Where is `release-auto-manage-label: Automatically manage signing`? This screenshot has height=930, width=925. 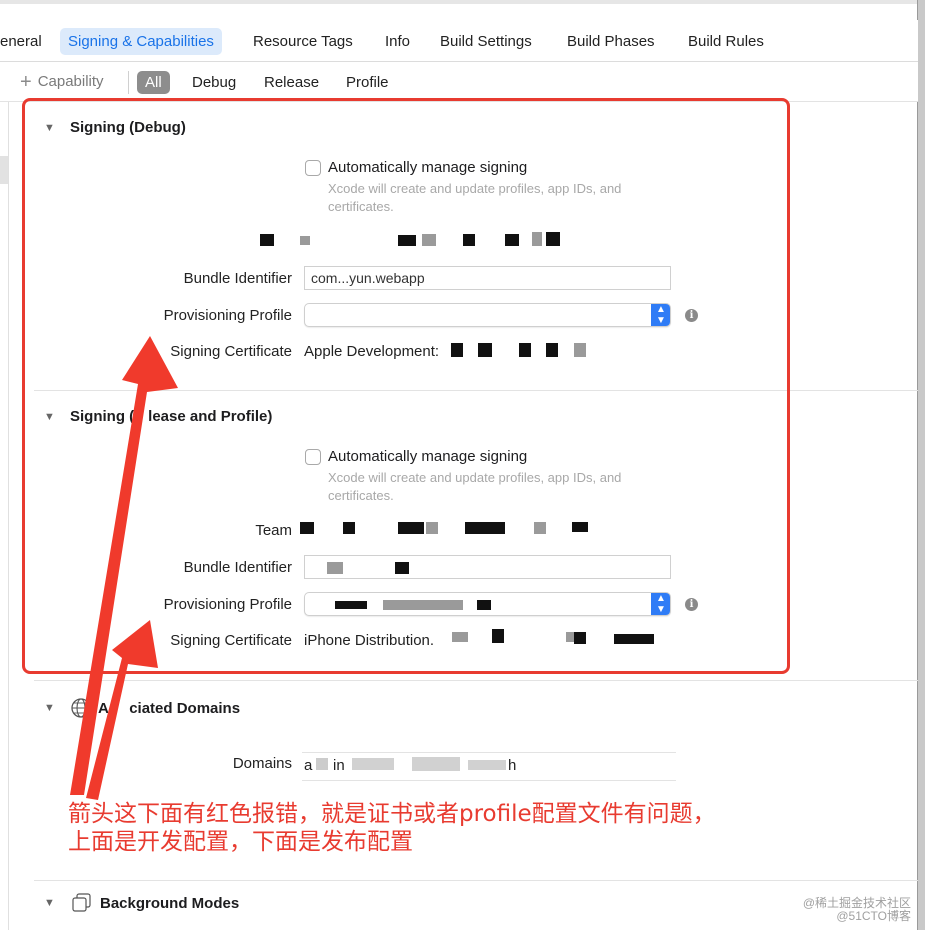 release-auto-manage-label: Automatically manage signing is located at coordinates (428, 456).